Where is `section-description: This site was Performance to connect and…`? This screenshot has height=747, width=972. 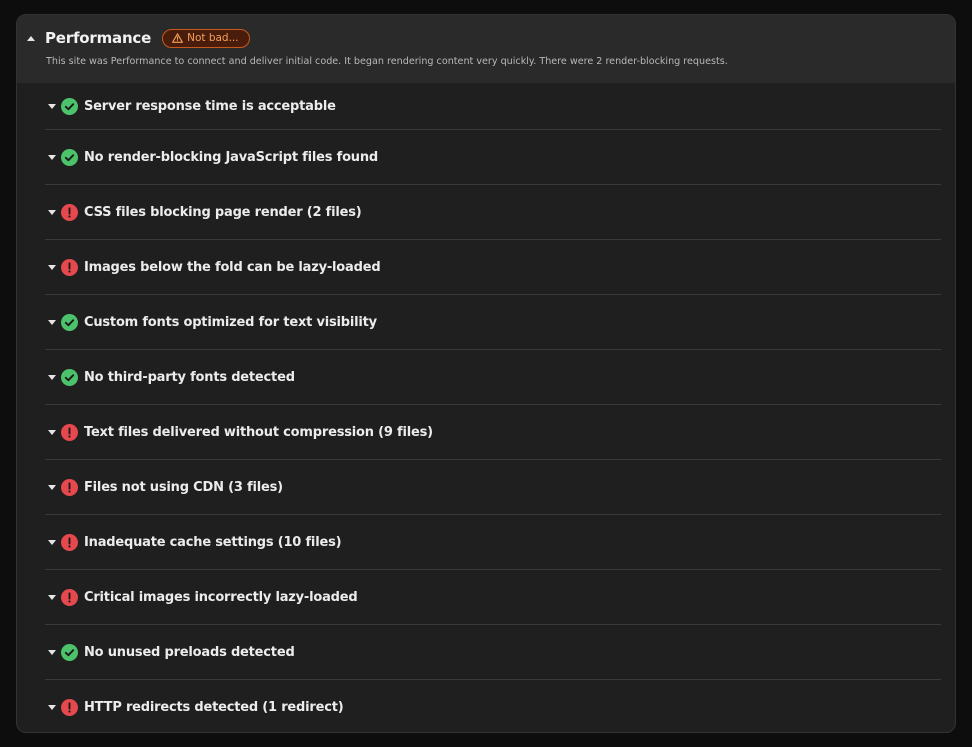
section-description: This site was Performance to connect and… is located at coordinates (387, 61).